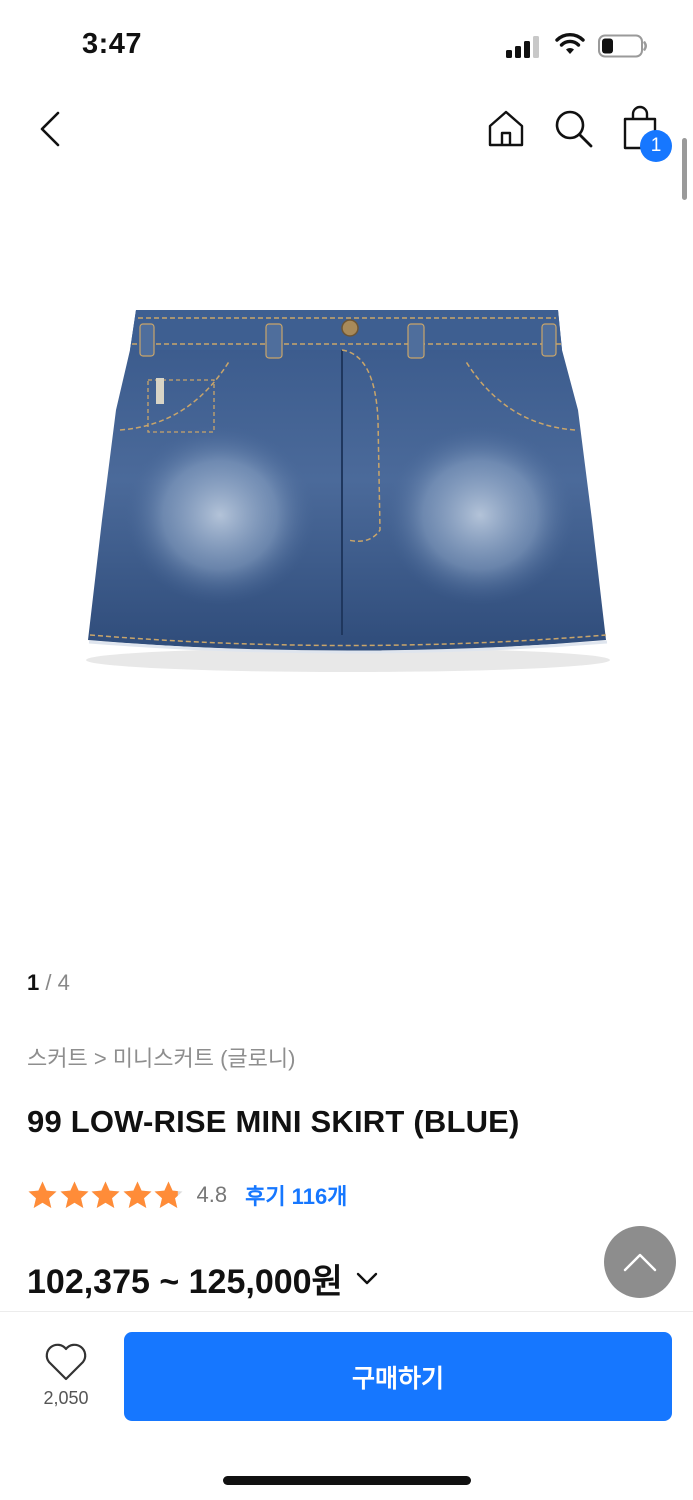  I want to click on chevron-down-icon, so click(367, 1279).